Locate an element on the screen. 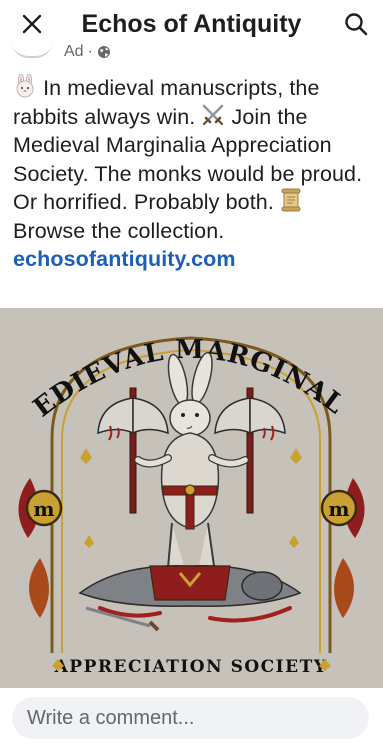  search-icon is located at coordinates (356, 24).